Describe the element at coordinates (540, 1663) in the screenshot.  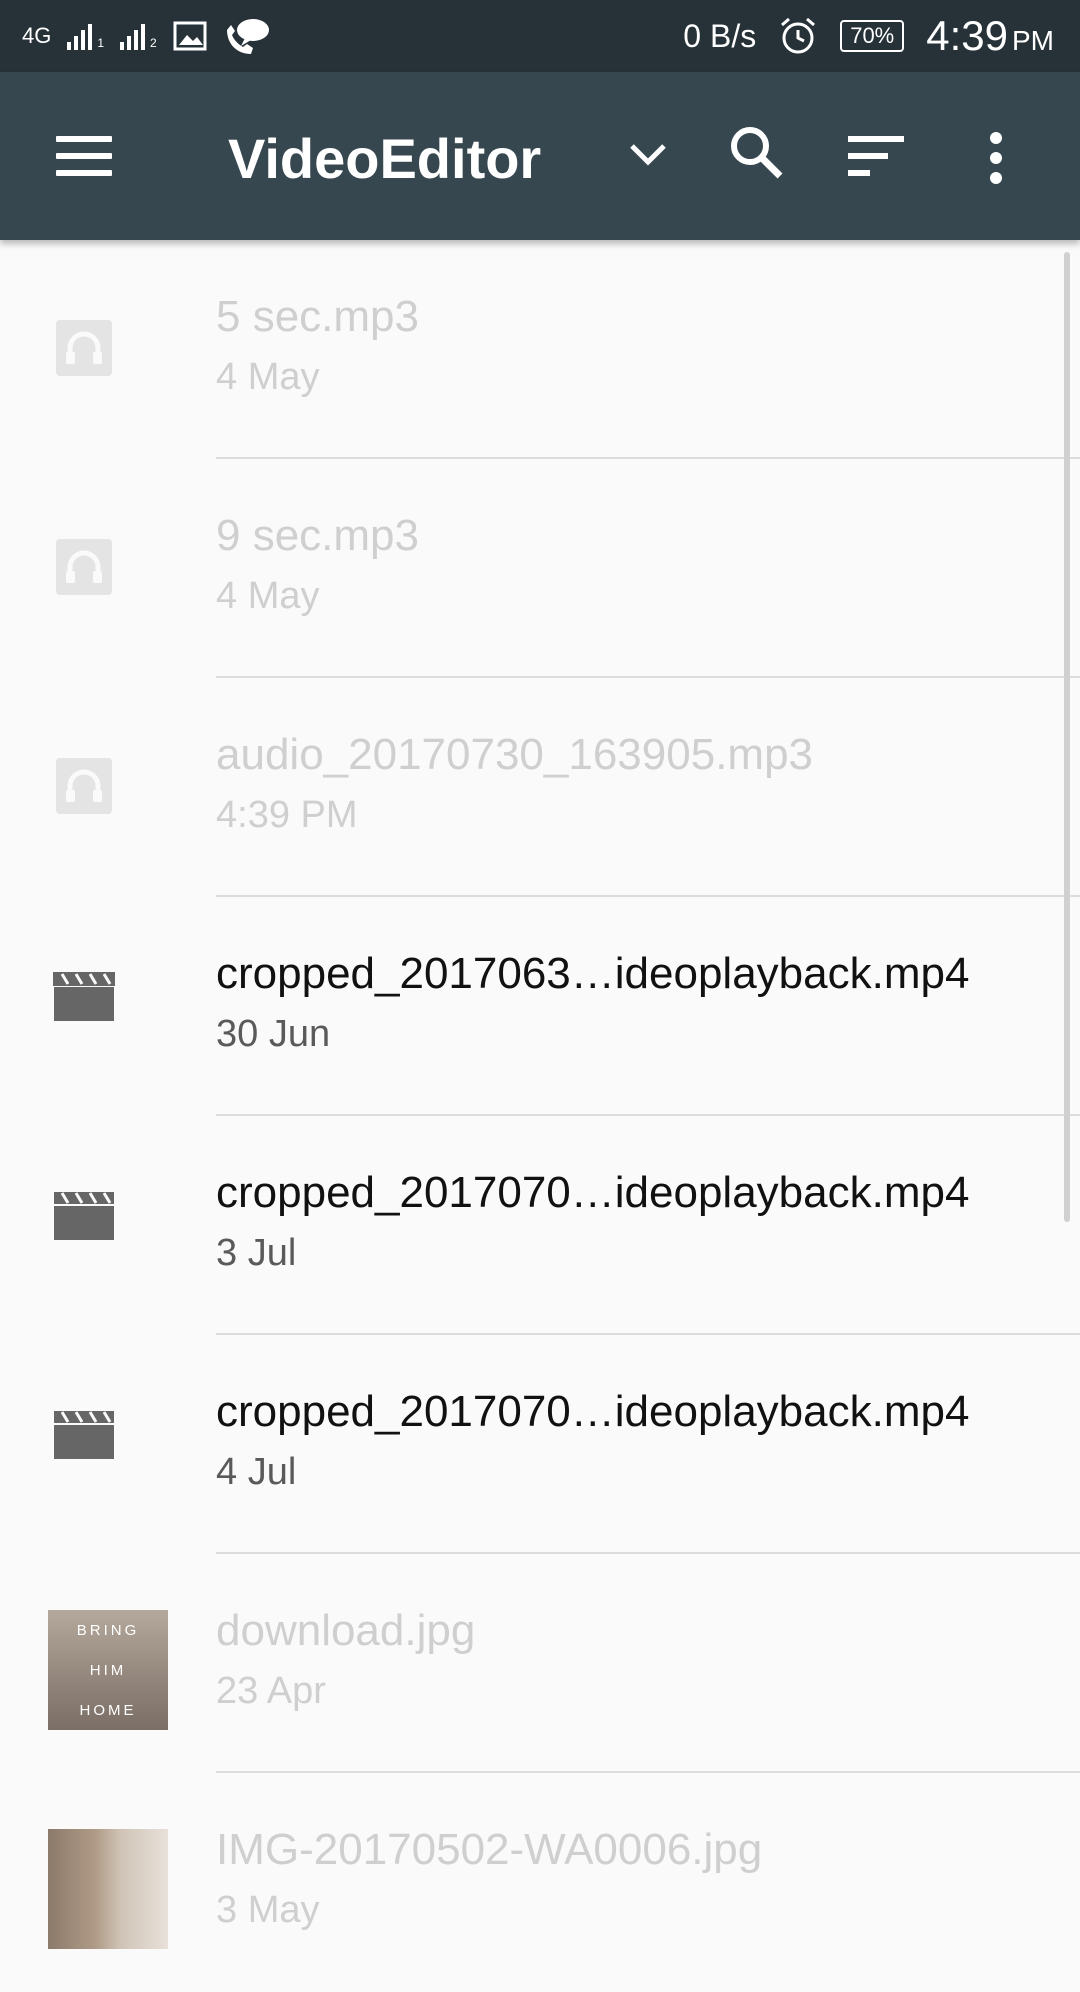
I see `file-item: BRING HIM HOME download.jpg 23 Apr` at that location.